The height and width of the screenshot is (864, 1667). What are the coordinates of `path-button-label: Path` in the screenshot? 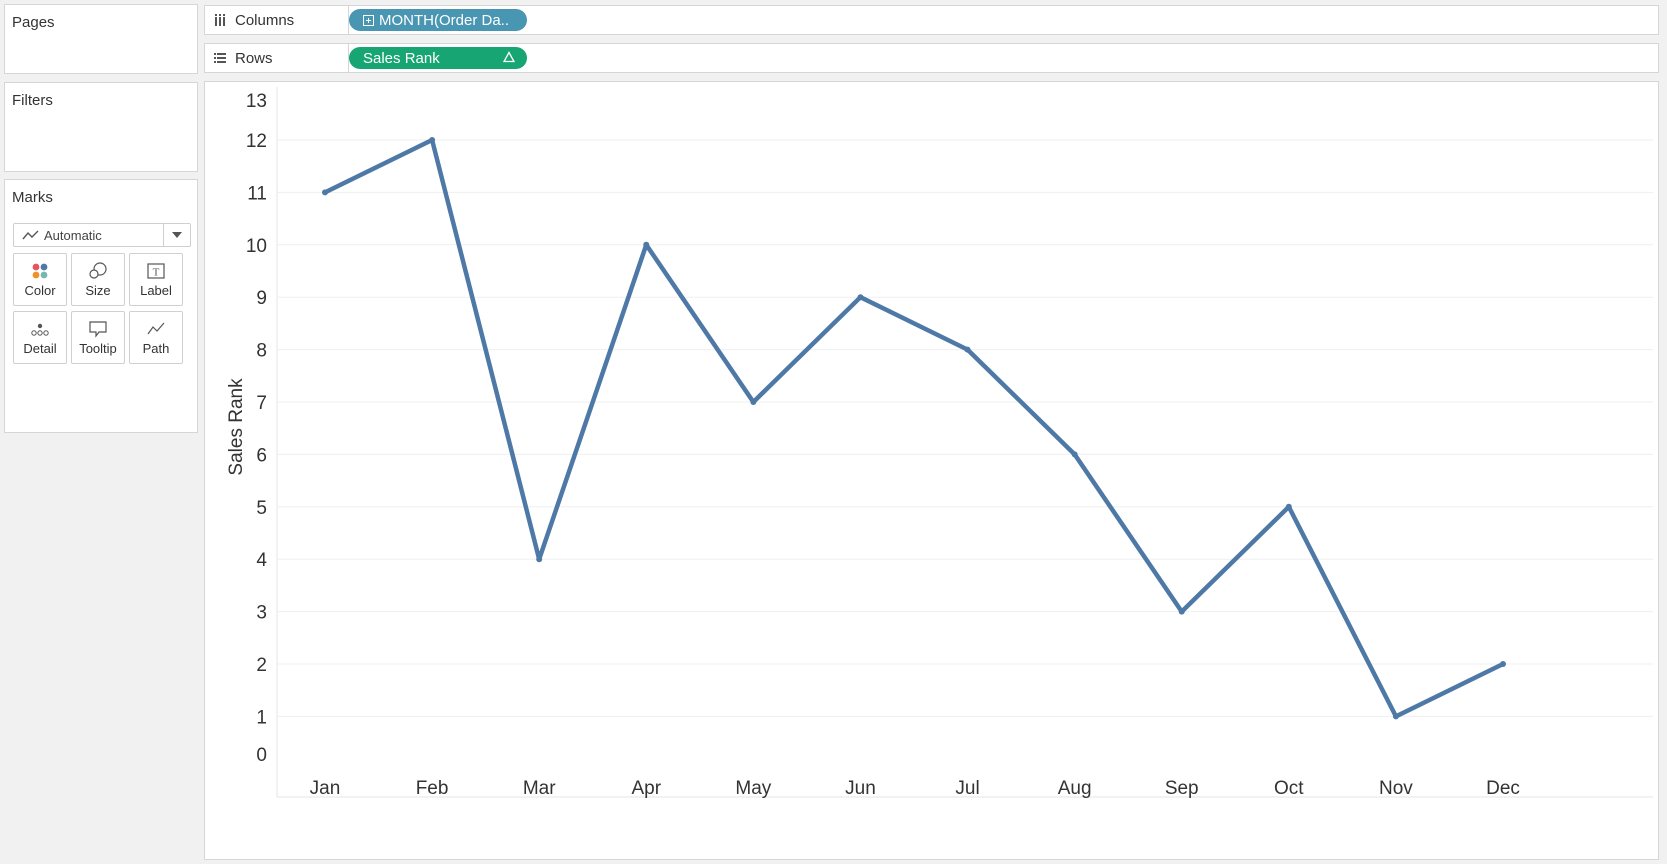 It's located at (156, 348).